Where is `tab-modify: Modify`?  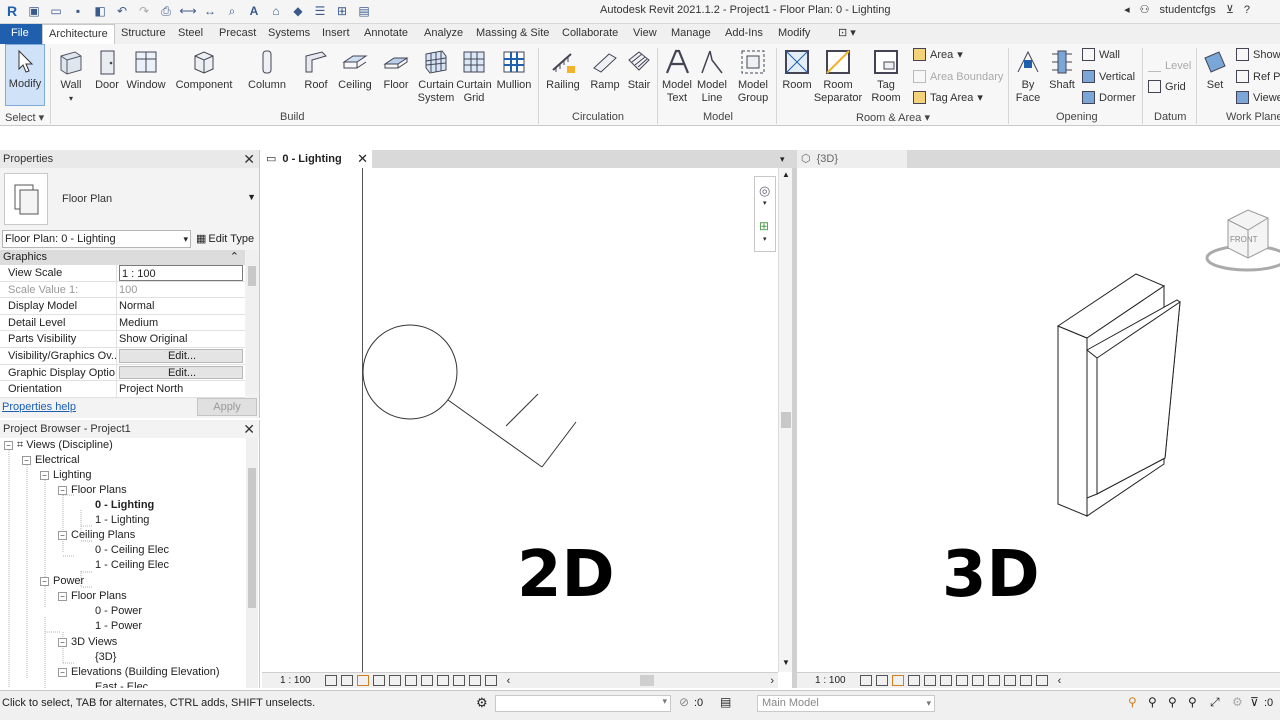 tab-modify: Modify is located at coordinates (794, 34).